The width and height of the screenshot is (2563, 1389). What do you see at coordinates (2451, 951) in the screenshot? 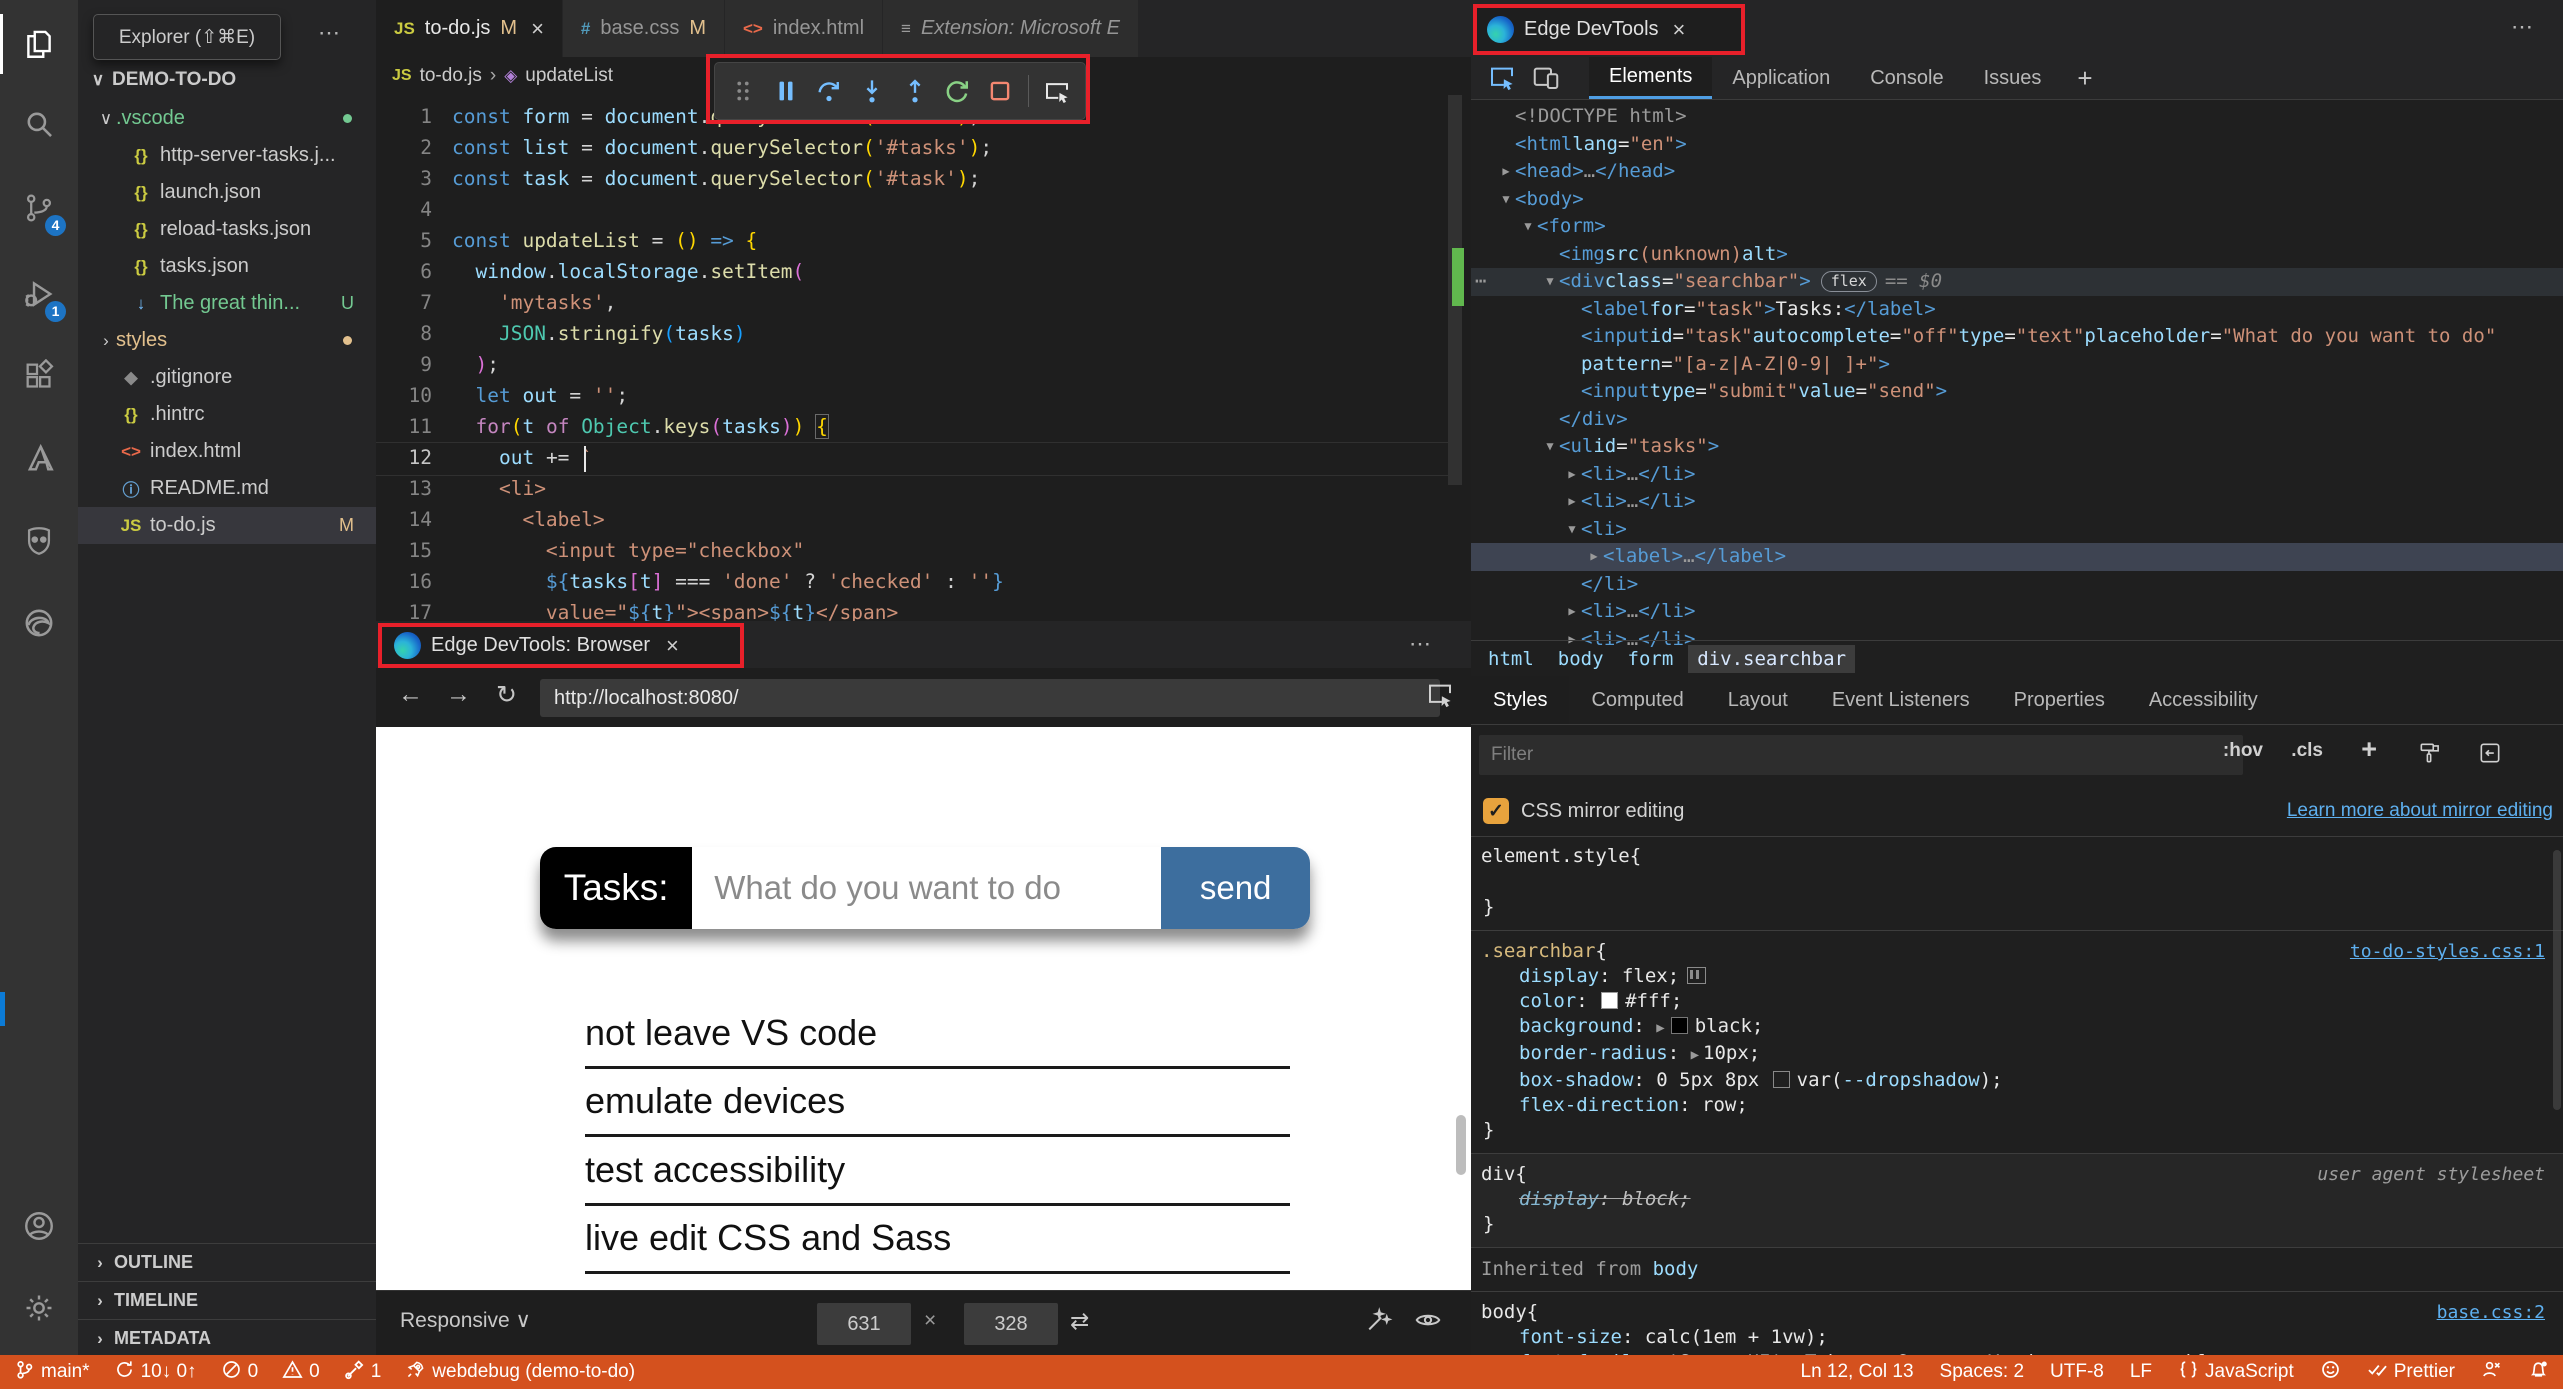
I see `stylesheet-link: to-do-styles.css:1` at bounding box center [2451, 951].